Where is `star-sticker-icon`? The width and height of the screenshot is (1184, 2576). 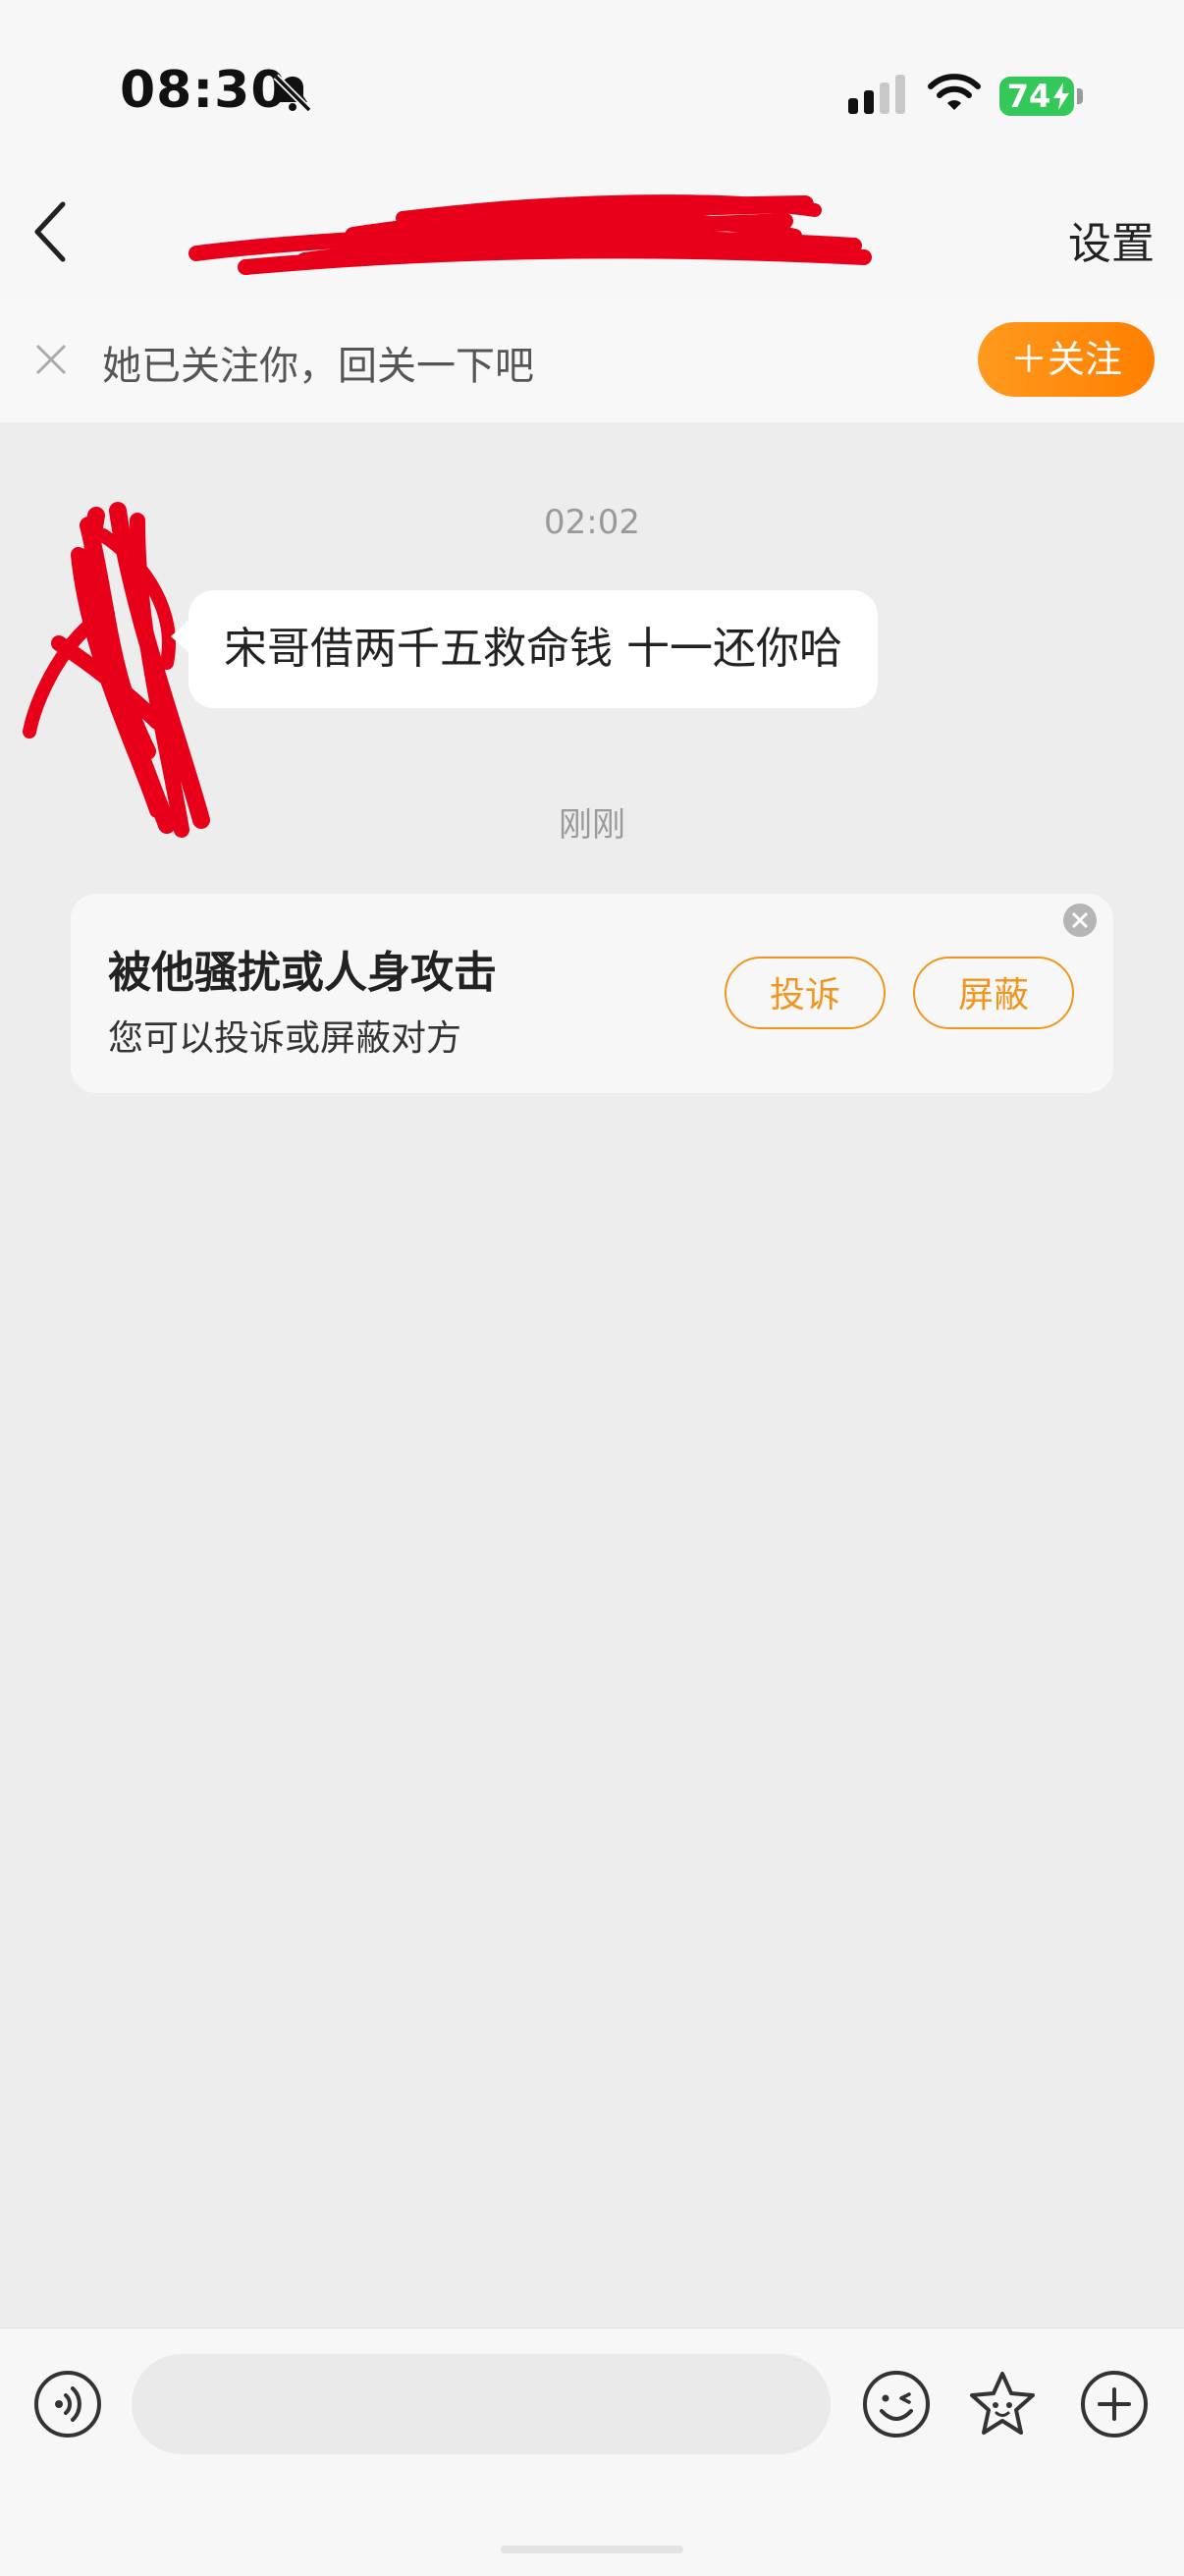
star-sticker-icon is located at coordinates (1002, 2404).